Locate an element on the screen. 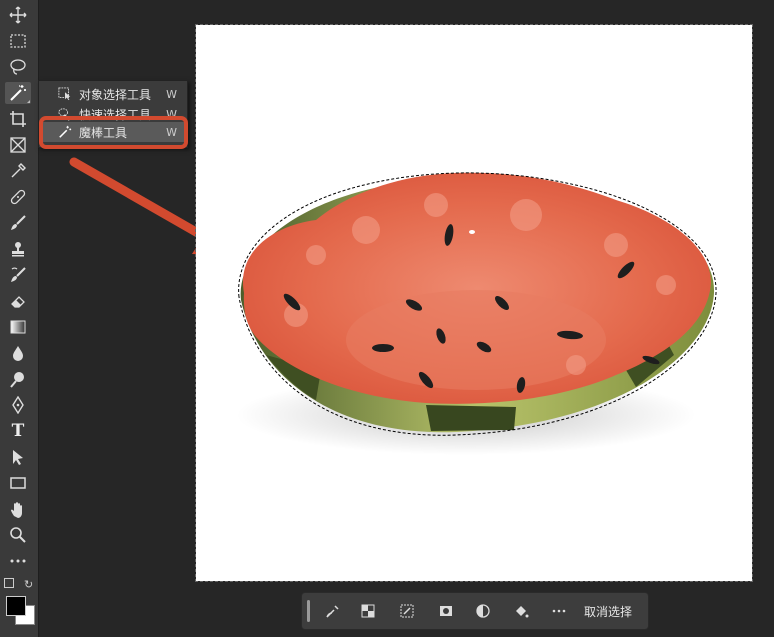  lasso-icon is located at coordinates (18, 67).